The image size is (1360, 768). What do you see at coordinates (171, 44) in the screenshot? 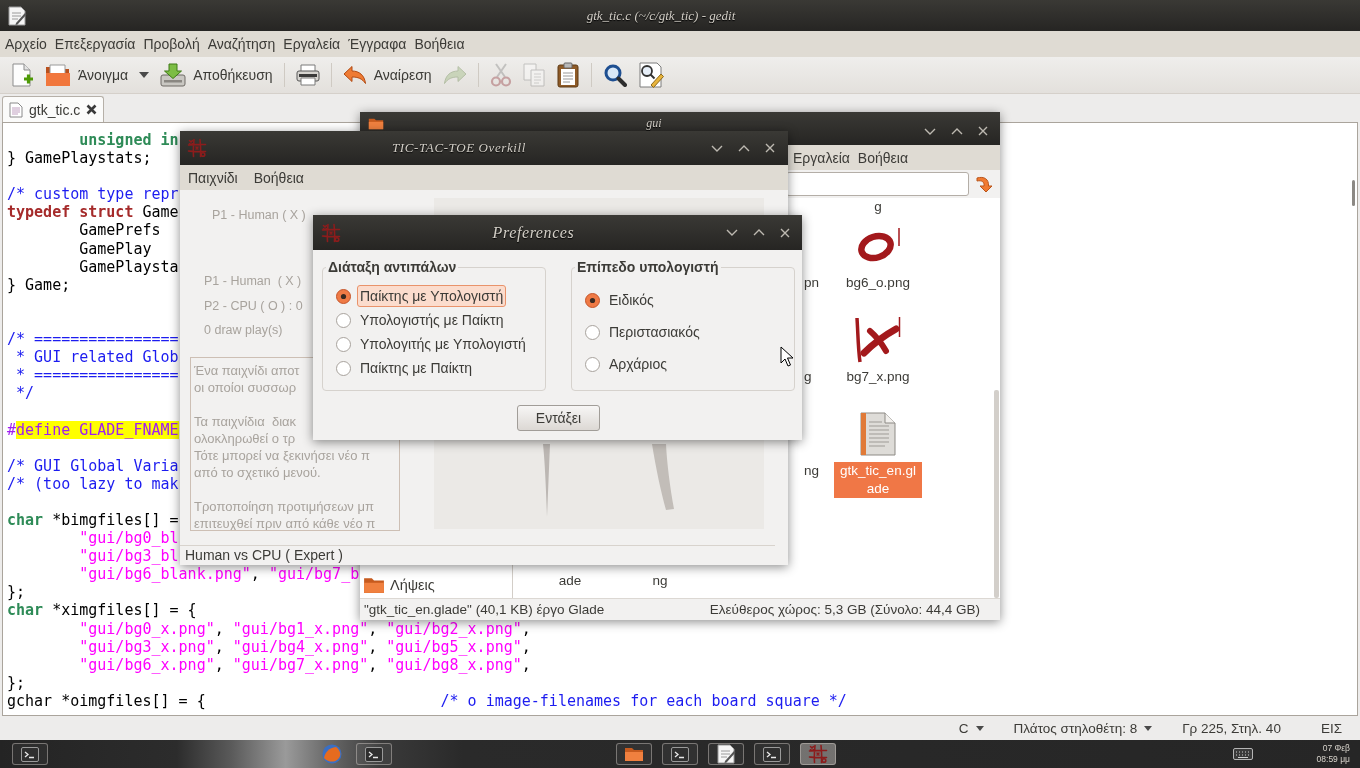
I see `menu-item: Προβολή` at bounding box center [171, 44].